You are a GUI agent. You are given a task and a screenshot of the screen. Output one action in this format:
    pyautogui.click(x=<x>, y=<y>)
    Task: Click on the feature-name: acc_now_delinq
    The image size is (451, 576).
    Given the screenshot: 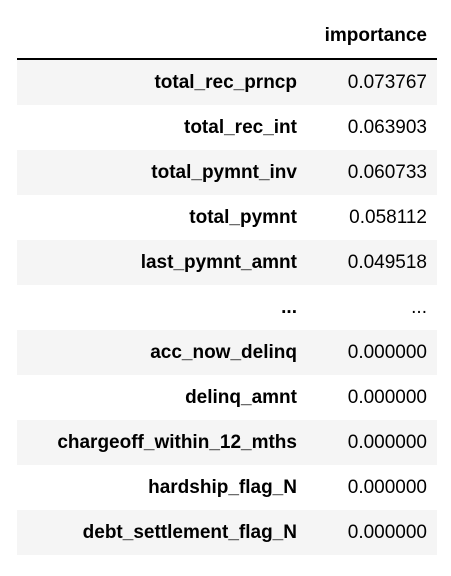 What is the action you would take?
    pyautogui.click(x=223, y=352)
    